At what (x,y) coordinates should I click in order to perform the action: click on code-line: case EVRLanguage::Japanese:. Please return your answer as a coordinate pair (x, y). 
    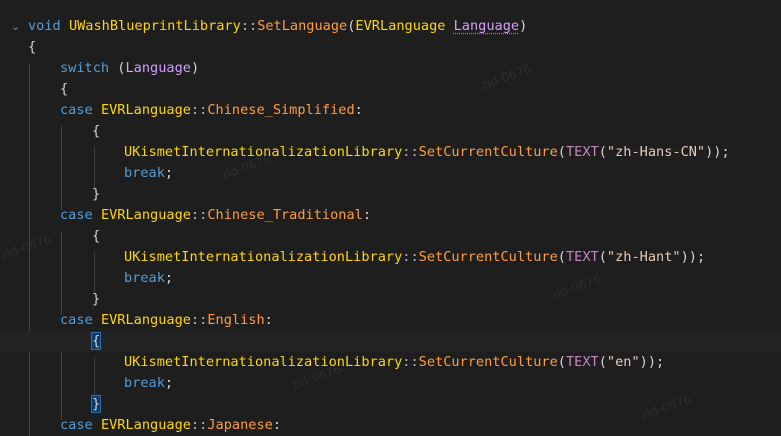
    Looking at the image, I should click on (390, 425).